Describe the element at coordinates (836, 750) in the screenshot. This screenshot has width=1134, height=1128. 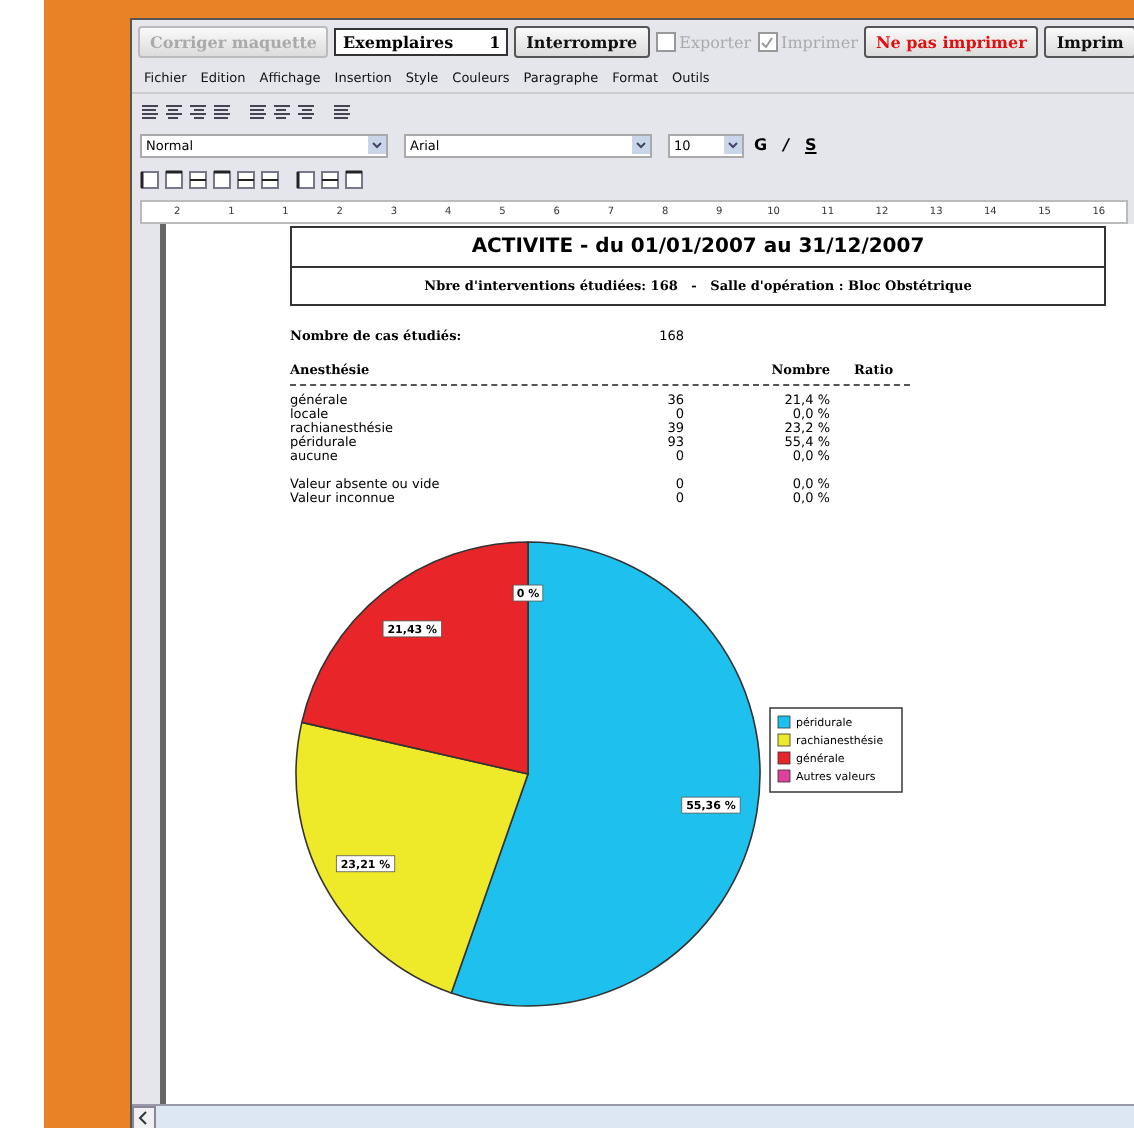
I see `legend-box` at that location.